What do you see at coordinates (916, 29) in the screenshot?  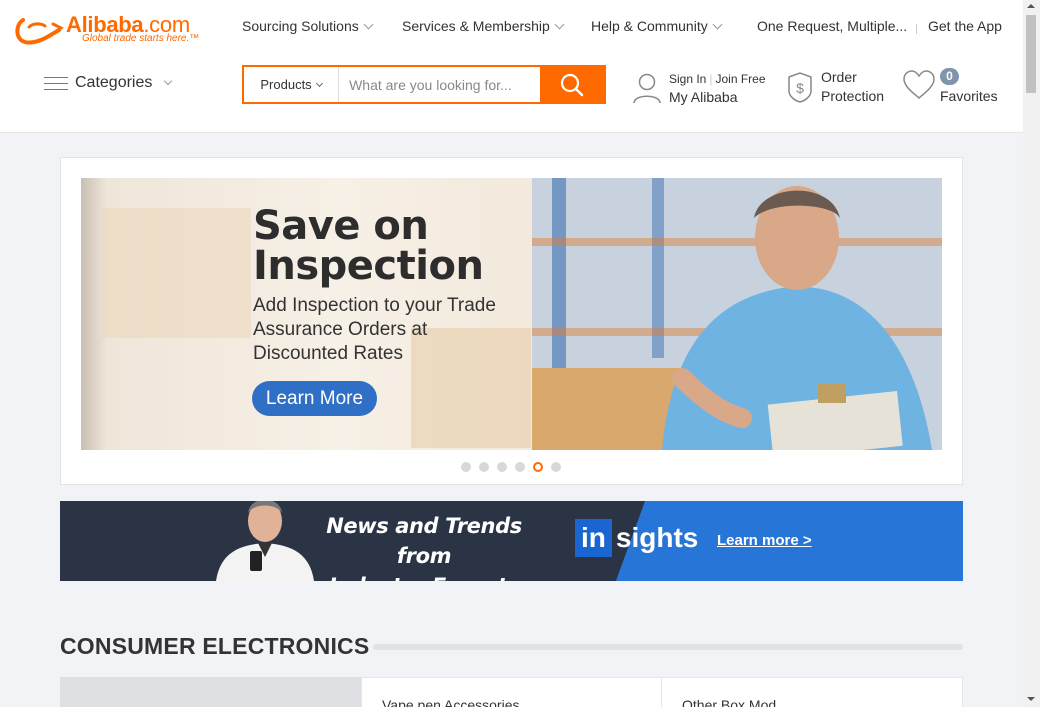 I see `nav-divider` at bounding box center [916, 29].